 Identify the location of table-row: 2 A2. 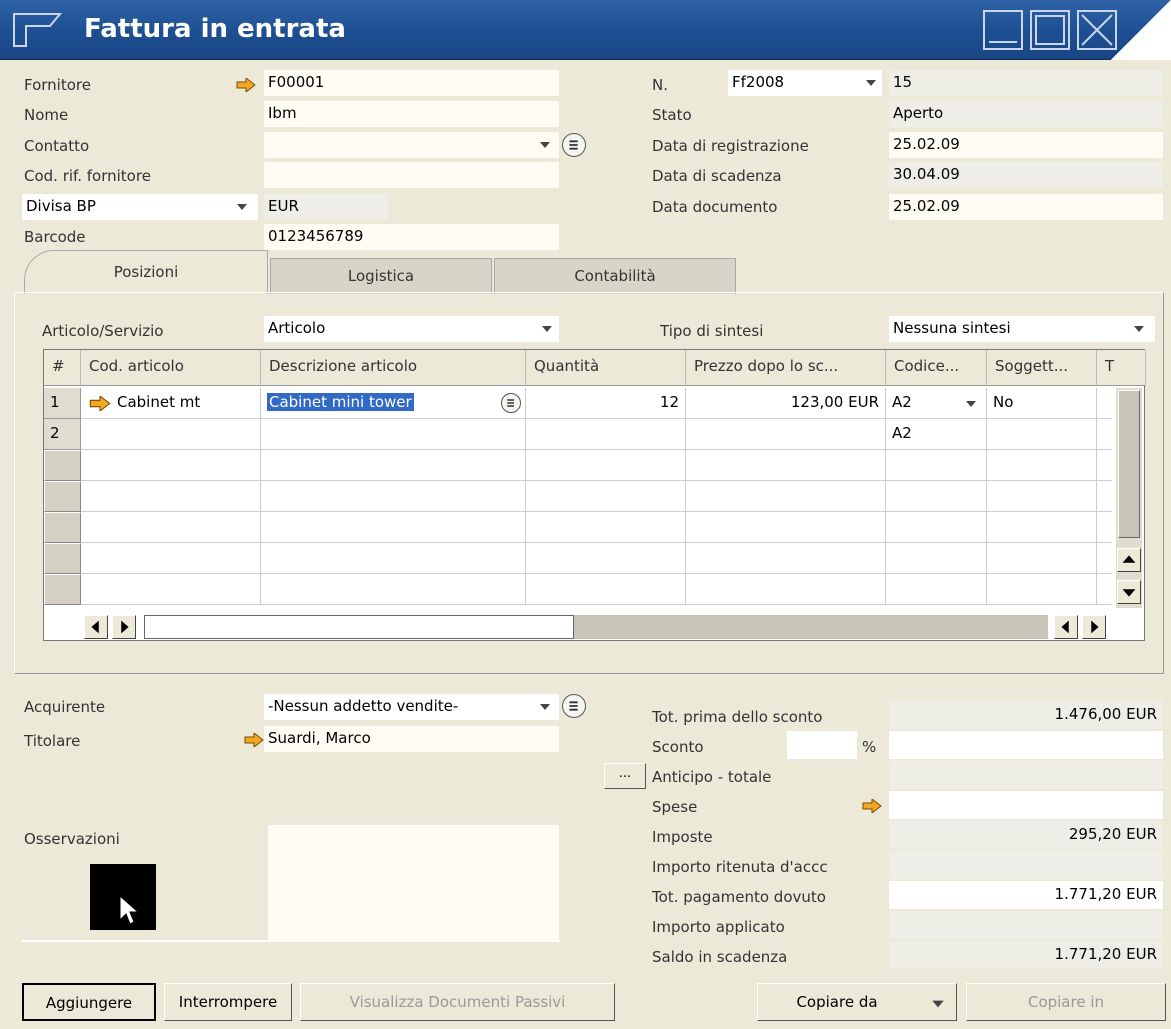
(578, 434).